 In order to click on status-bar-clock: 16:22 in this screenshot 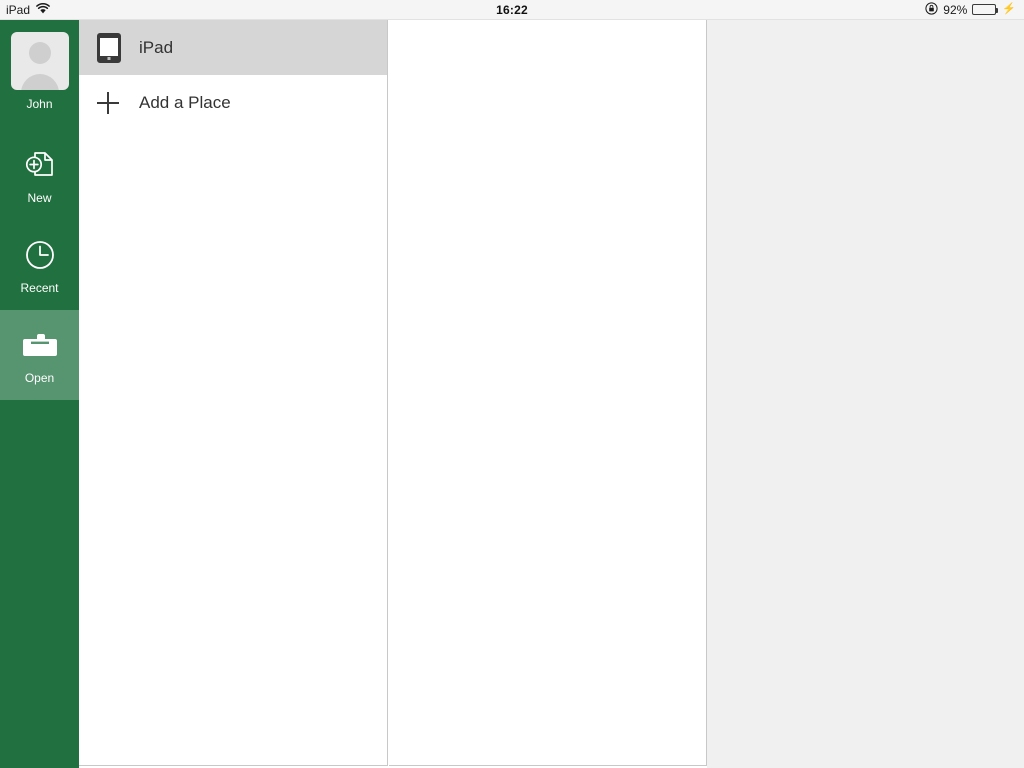, I will do `click(512, 9)`.